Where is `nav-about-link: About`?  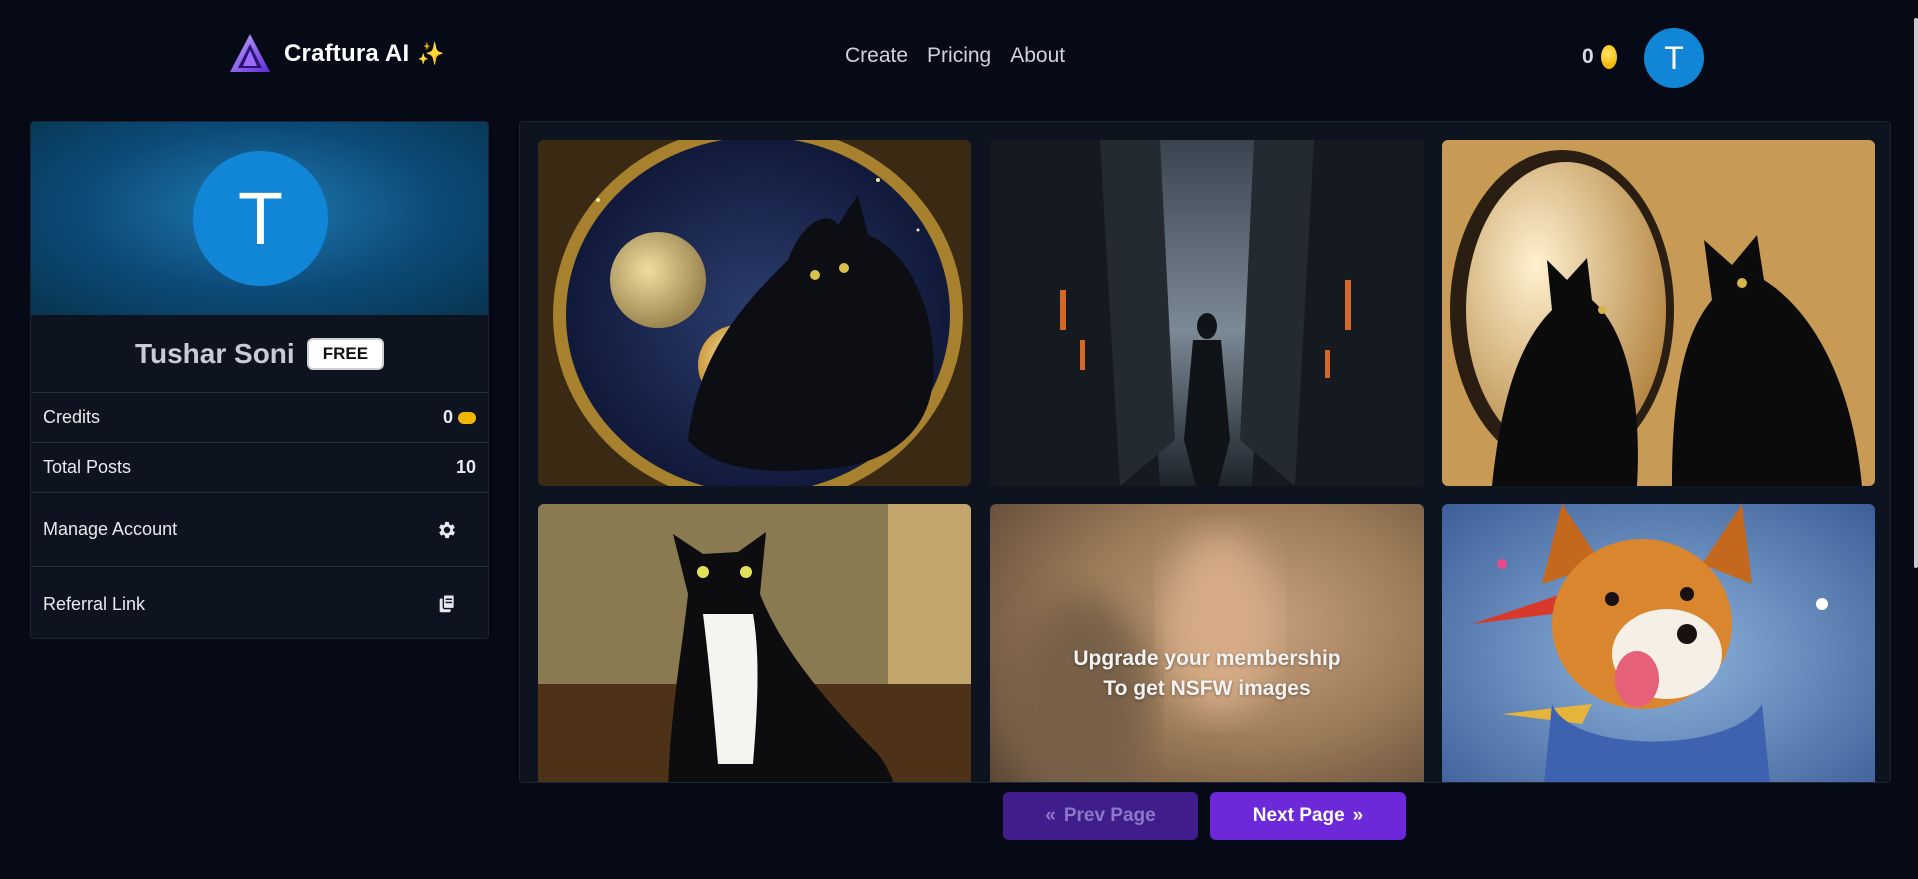
nav-about-link: About is located at coordinates (1037, 56).